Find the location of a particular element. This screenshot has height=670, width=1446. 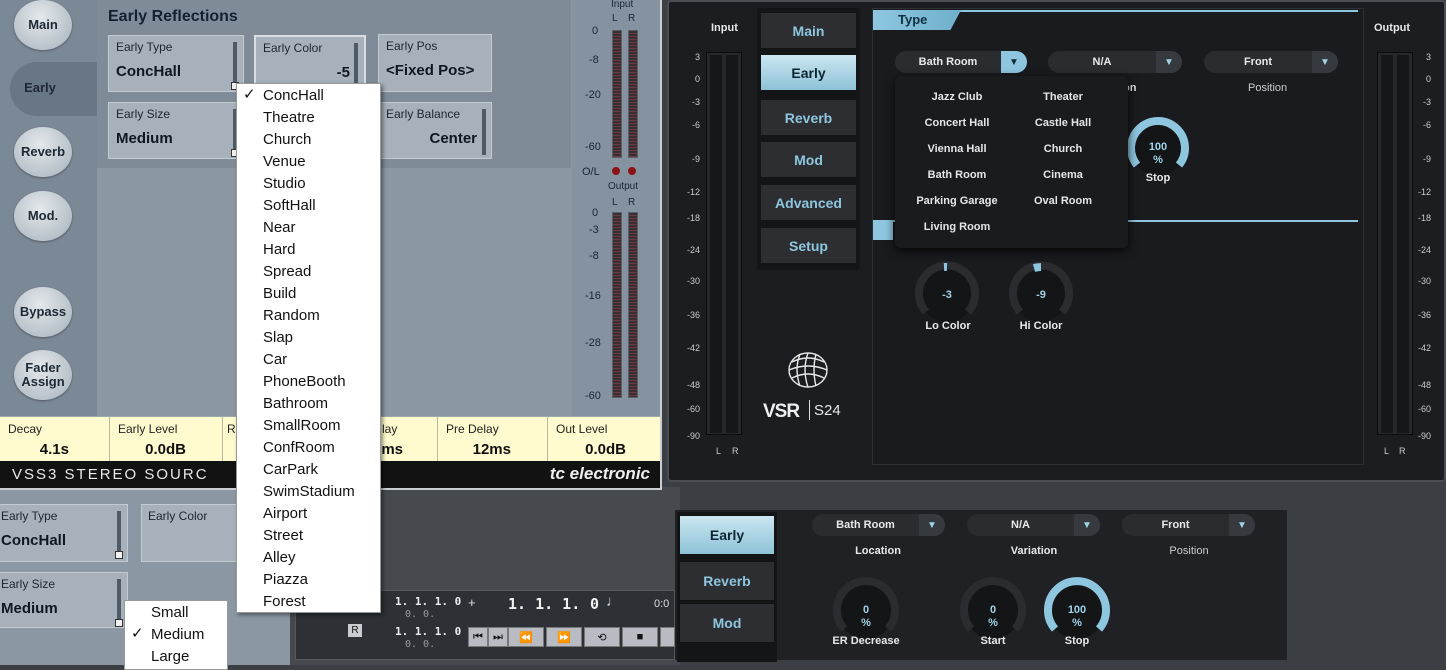

early-type-menu-item: Street is located at coordinates (283, 536).